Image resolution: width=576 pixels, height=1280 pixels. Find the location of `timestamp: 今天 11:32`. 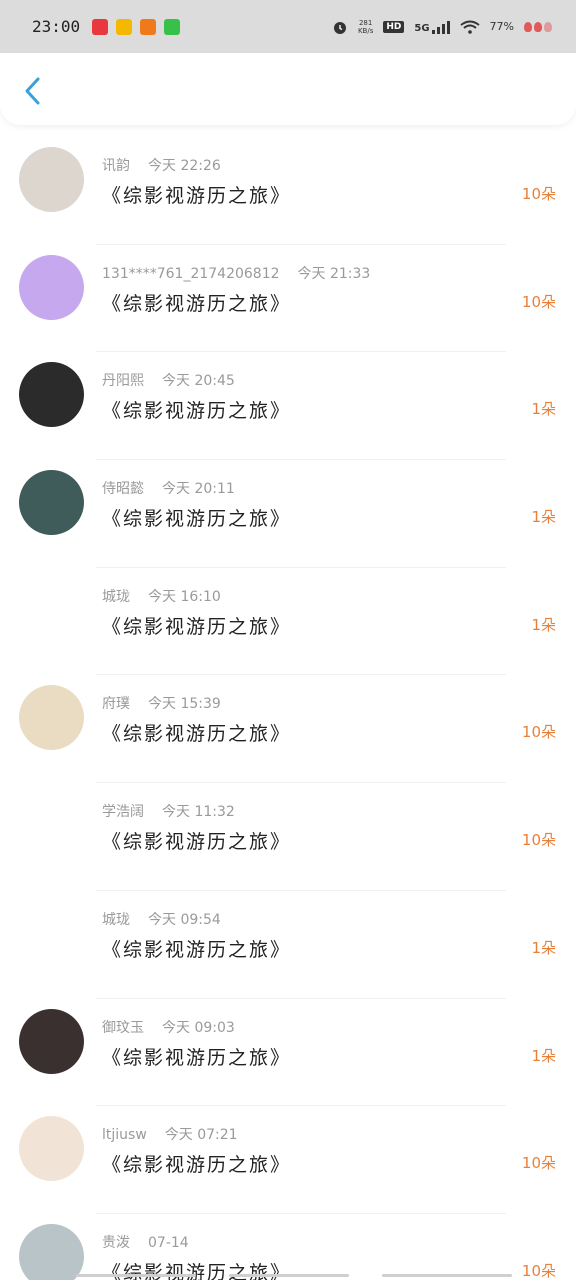

timestamp: 今天 11:32 is located at coordinates (198, 812).